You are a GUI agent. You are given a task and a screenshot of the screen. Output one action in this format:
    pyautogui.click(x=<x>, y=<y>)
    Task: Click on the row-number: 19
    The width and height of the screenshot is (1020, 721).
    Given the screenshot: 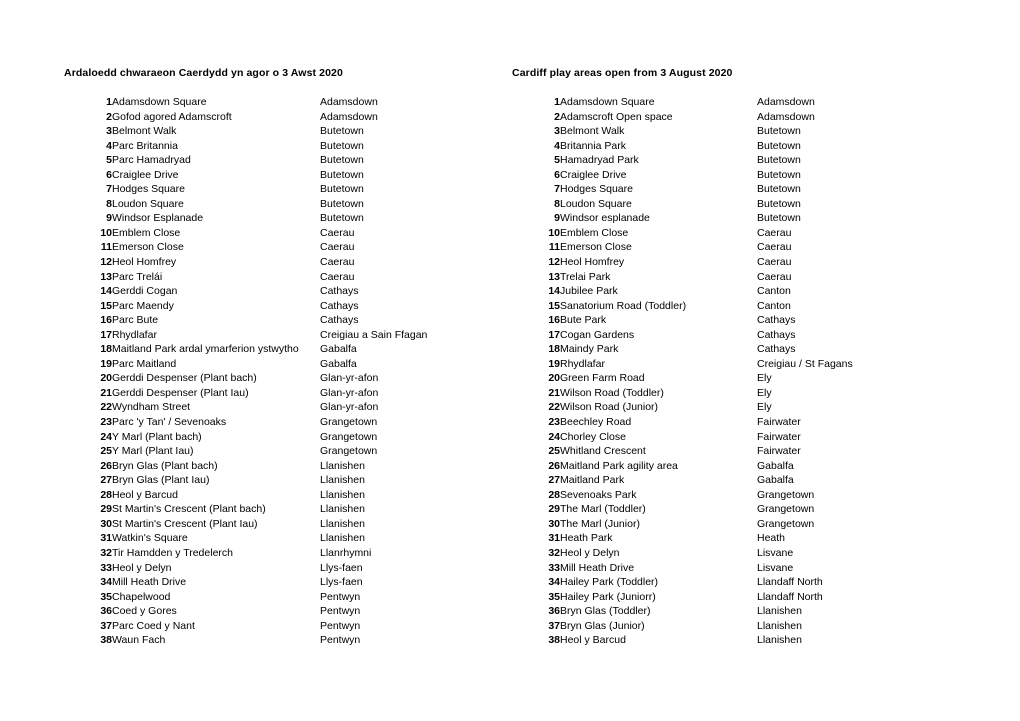 What is the action you would take?
    pyautogui.click(x=554, y=363)
    